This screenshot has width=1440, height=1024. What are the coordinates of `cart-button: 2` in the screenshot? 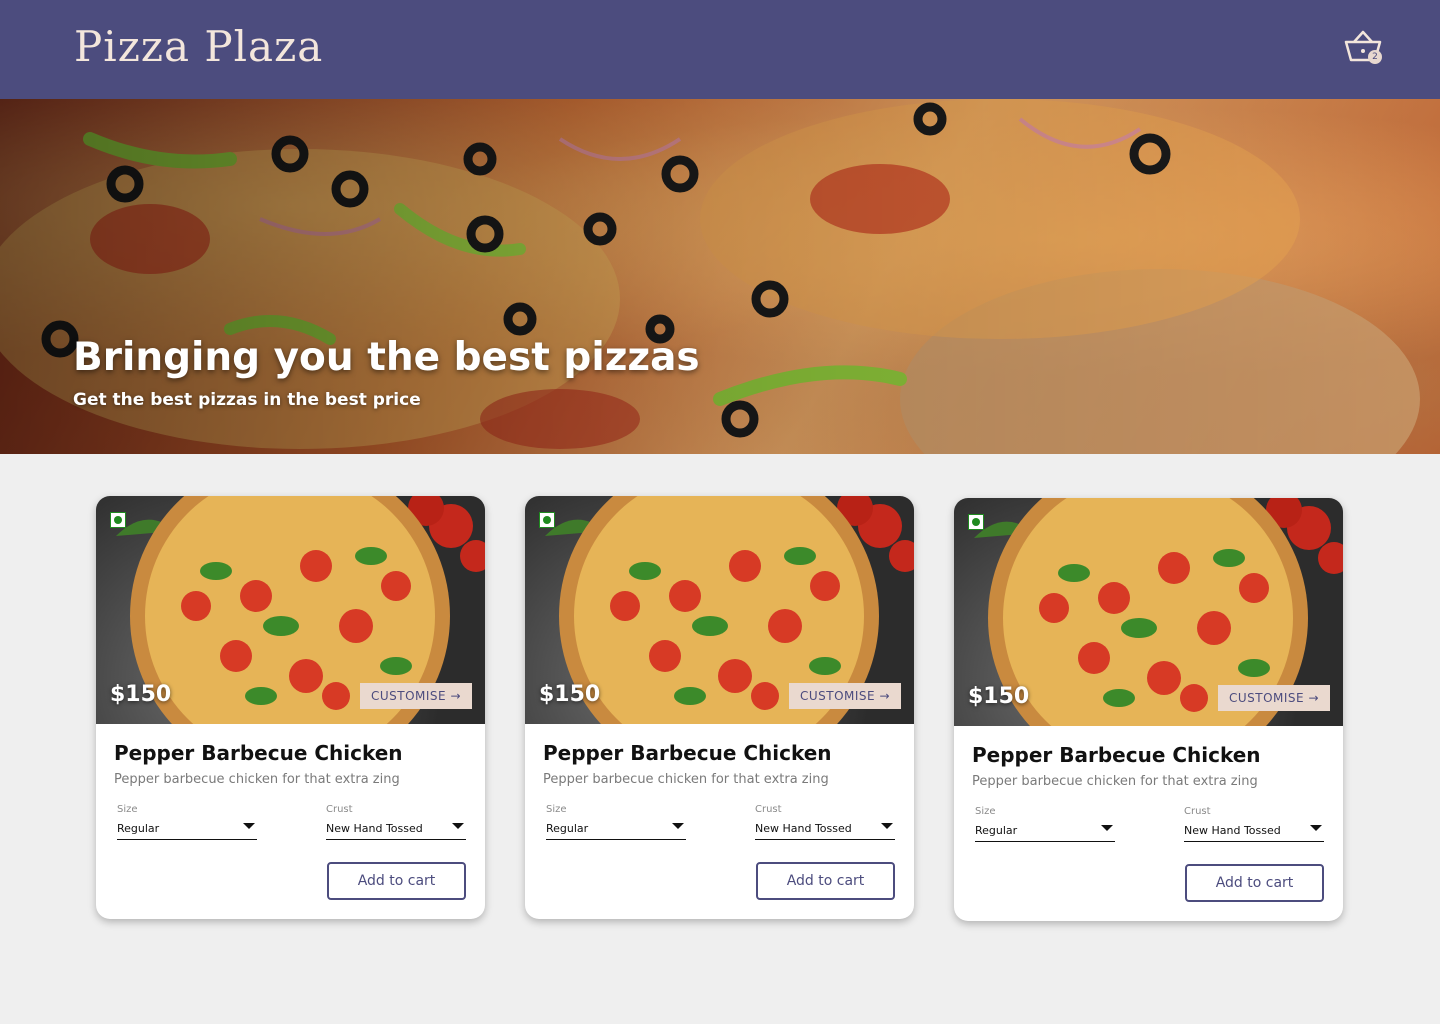 It's located at (1363, 48).